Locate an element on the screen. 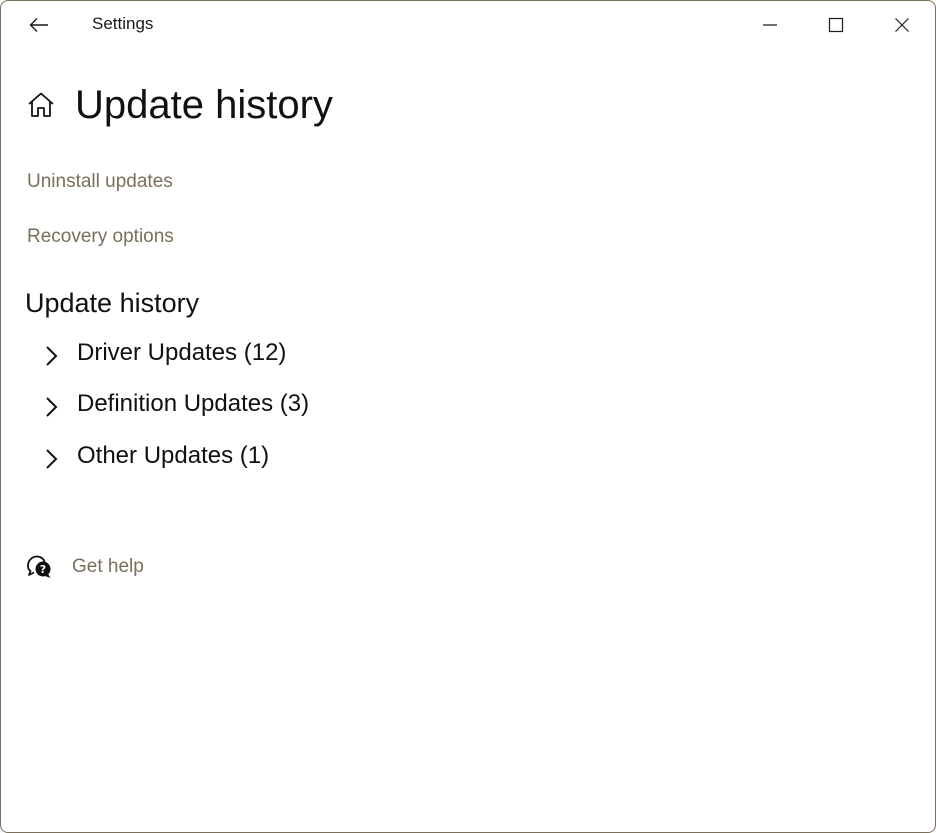 The width and height of the screenshot is (936, 833). group-other-updates: Other Updates (1) is located at coordinates (287, 456).